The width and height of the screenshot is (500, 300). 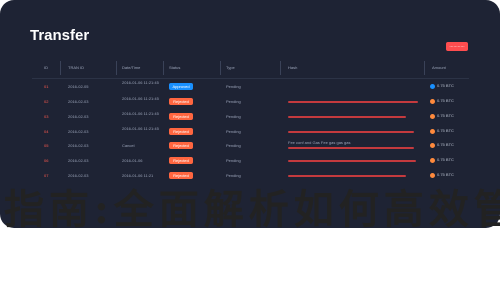 I want to click on column-header-date: Date/Time, so click(x=131, y=68).